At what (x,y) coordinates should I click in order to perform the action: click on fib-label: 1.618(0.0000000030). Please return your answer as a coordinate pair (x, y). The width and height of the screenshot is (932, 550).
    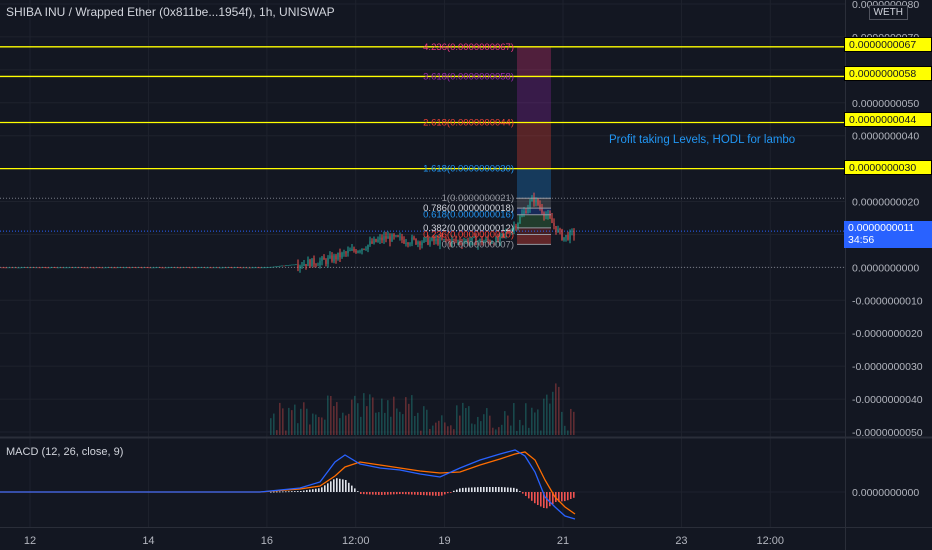
    Looking at the image, I should click on (468, 169).